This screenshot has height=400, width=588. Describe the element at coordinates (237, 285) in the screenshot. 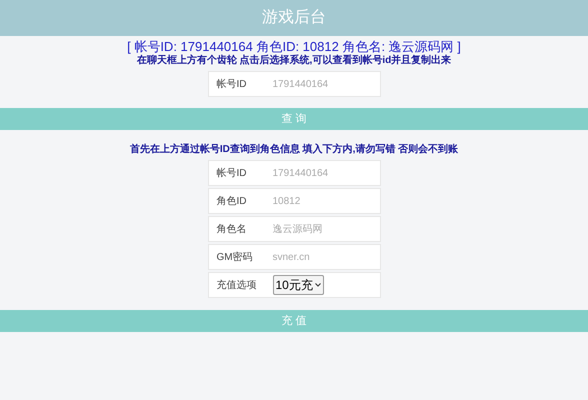

I see `field-label: 充值选项` at that location.